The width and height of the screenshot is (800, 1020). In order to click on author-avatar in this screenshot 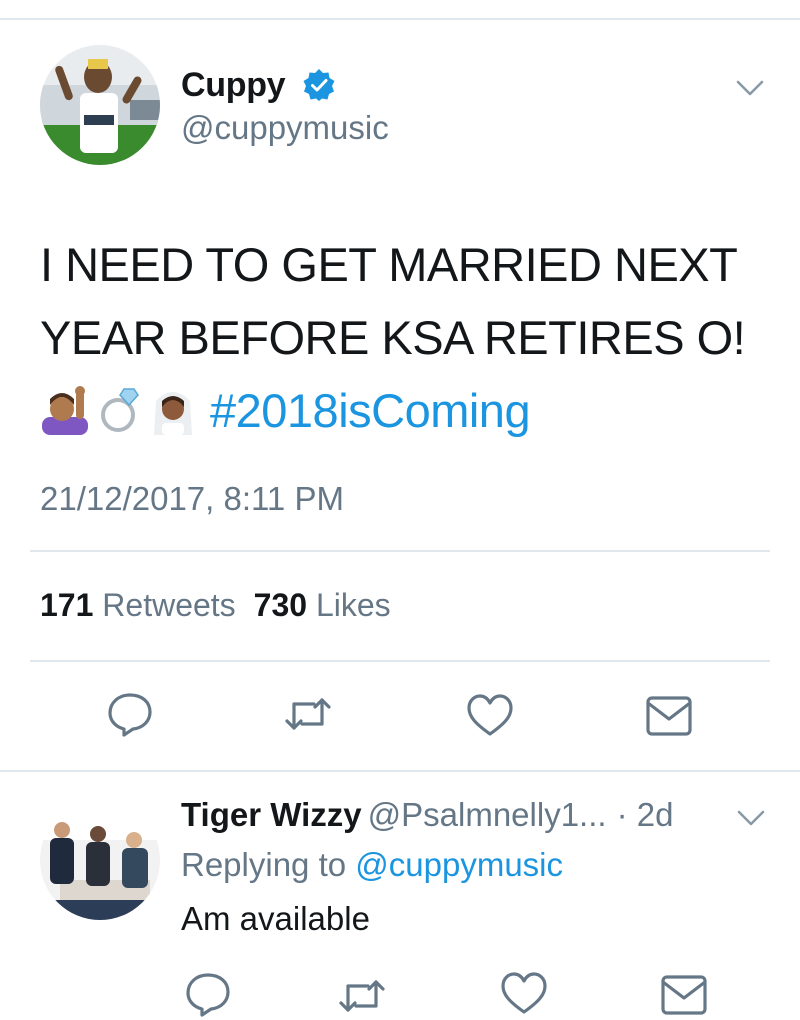, I will do `click(100, 105)`.